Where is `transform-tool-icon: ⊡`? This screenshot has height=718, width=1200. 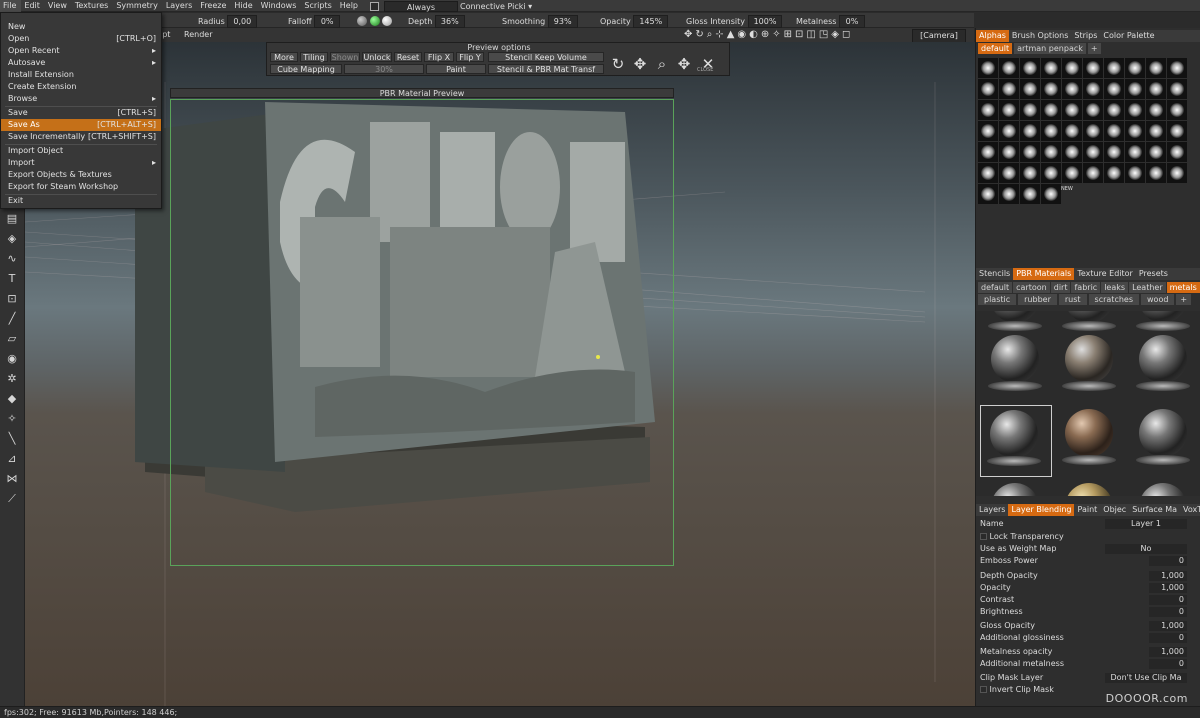 transform-tool-icon: ⊡ is located at coordinates (12, 299).